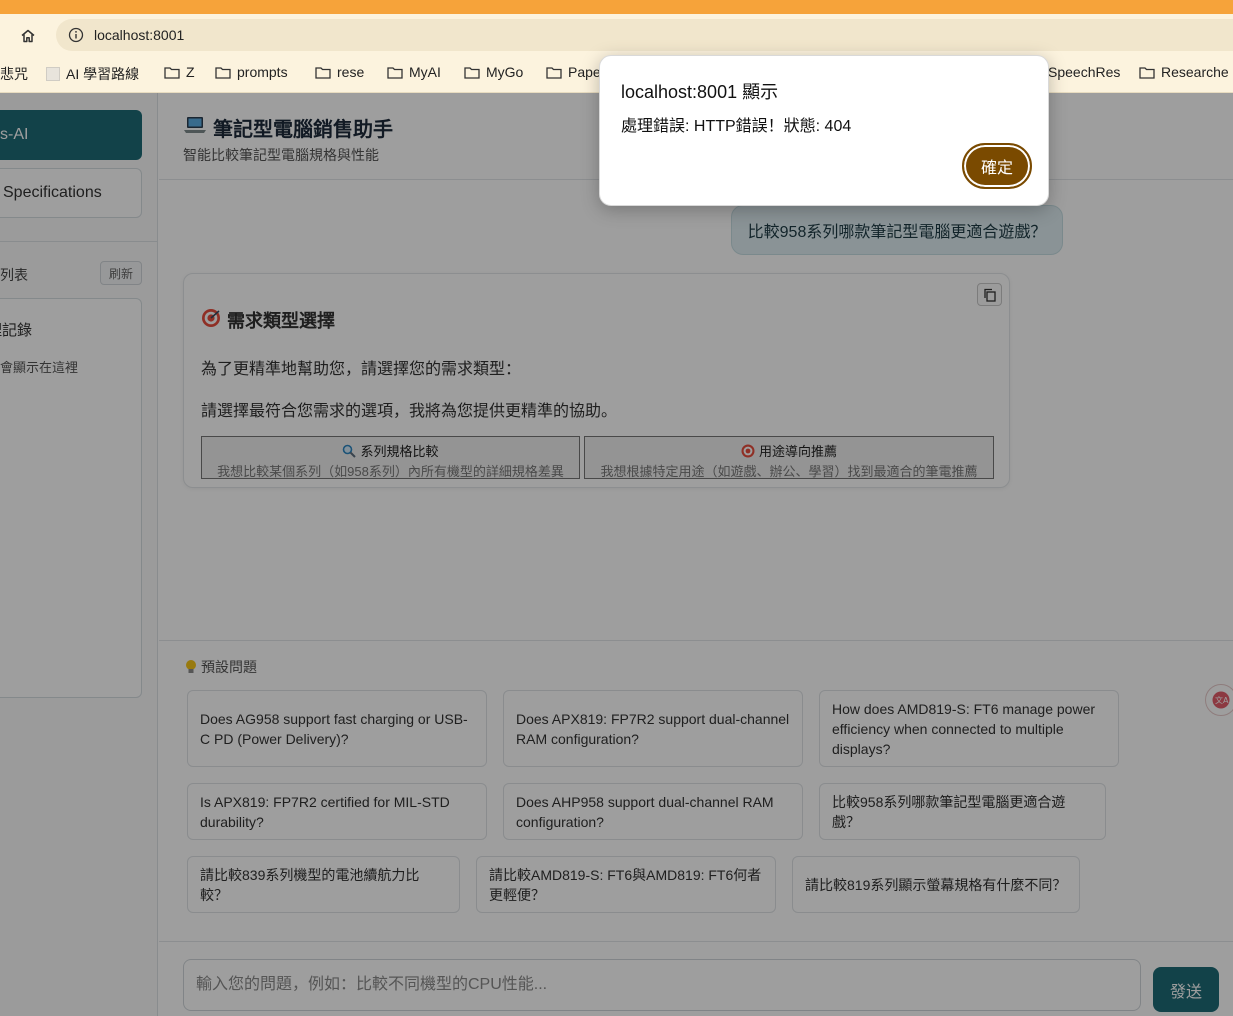  Describe the element at coordinates (505, 72) in the screenshot. I see `bookmark-label: MyGo` at that location.